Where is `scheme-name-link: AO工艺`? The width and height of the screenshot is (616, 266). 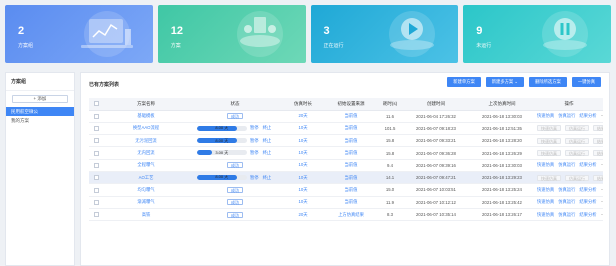 scheme-name-link: AO工艺 is located at coordinates (146, 178).